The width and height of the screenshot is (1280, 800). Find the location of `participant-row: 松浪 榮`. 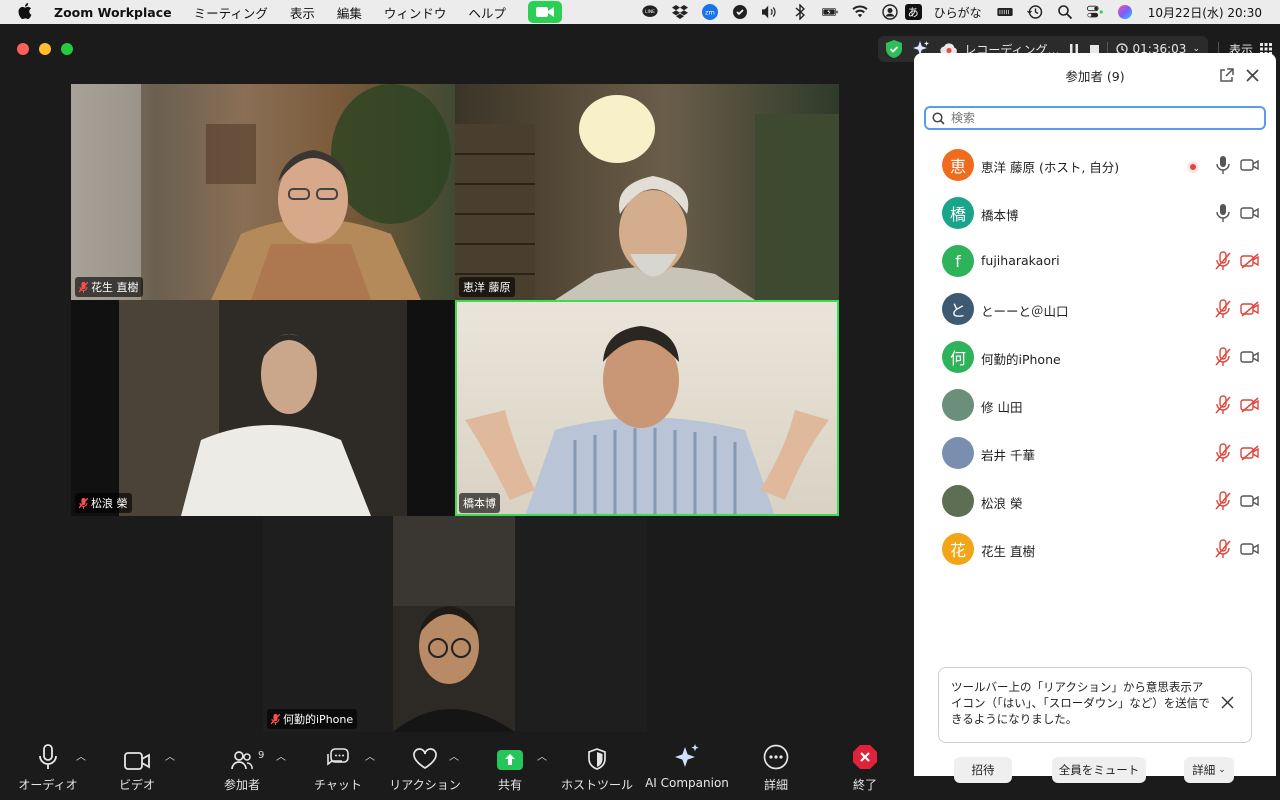

participant-row: 松浪 榮 is located at coordinates (1095, 501).